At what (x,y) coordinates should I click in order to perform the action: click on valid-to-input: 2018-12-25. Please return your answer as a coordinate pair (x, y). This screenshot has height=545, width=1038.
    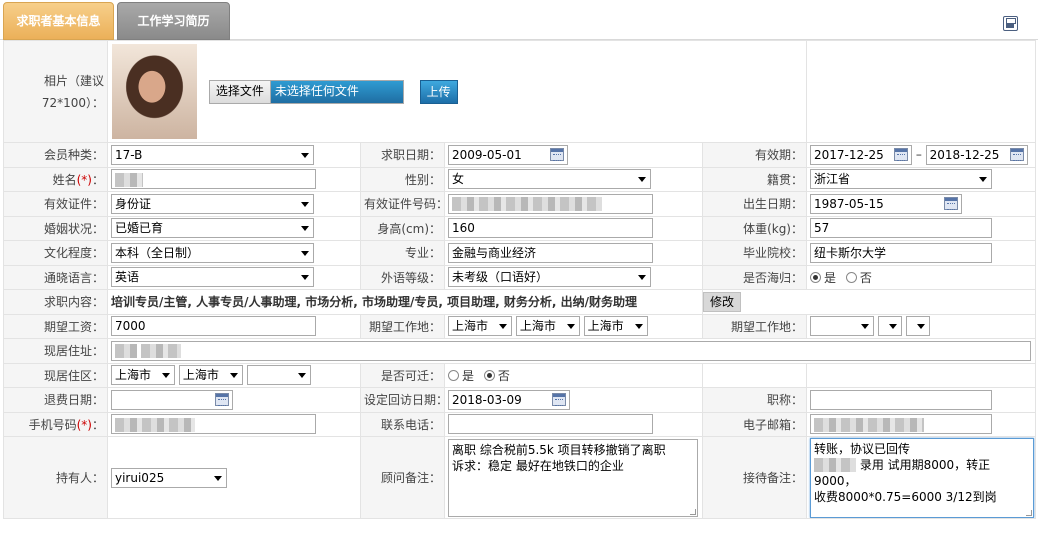
    Looking at the image, I should click on (976, 154).